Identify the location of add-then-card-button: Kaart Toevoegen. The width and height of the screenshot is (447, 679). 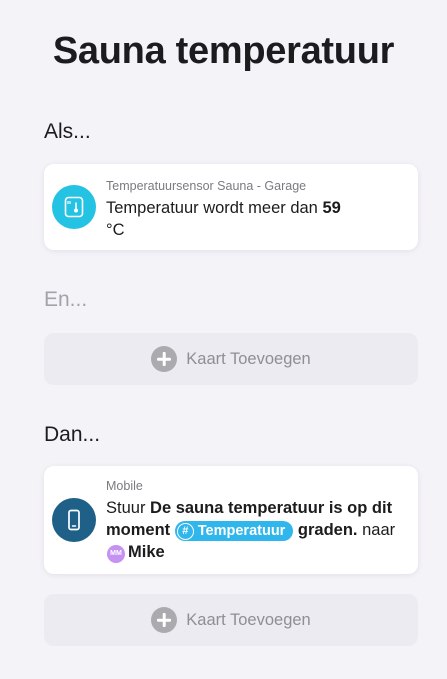
(231, 620).